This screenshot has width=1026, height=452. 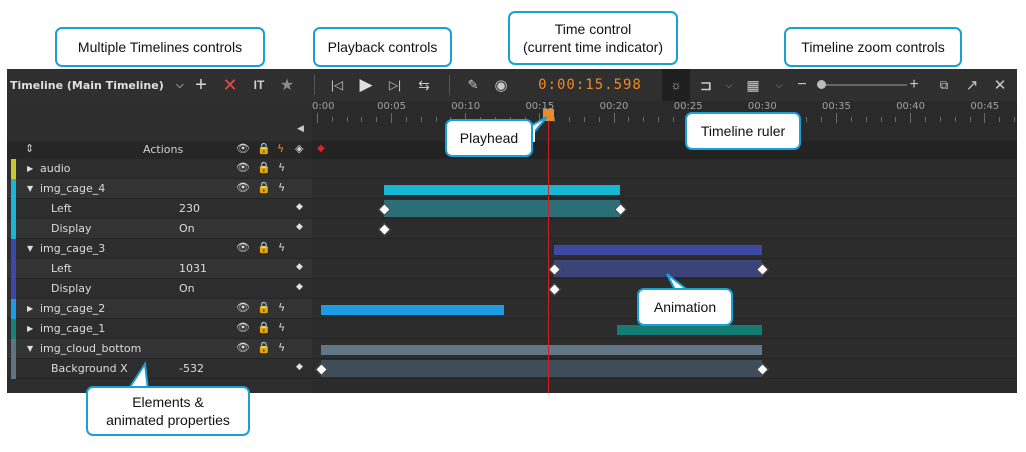 What do you see at coordinates (159, 349) in the screenshot?
I see `element-row: ▼ img_cloud_bottom 👁 🔒 ϟ` at bounding box center [159, 349].